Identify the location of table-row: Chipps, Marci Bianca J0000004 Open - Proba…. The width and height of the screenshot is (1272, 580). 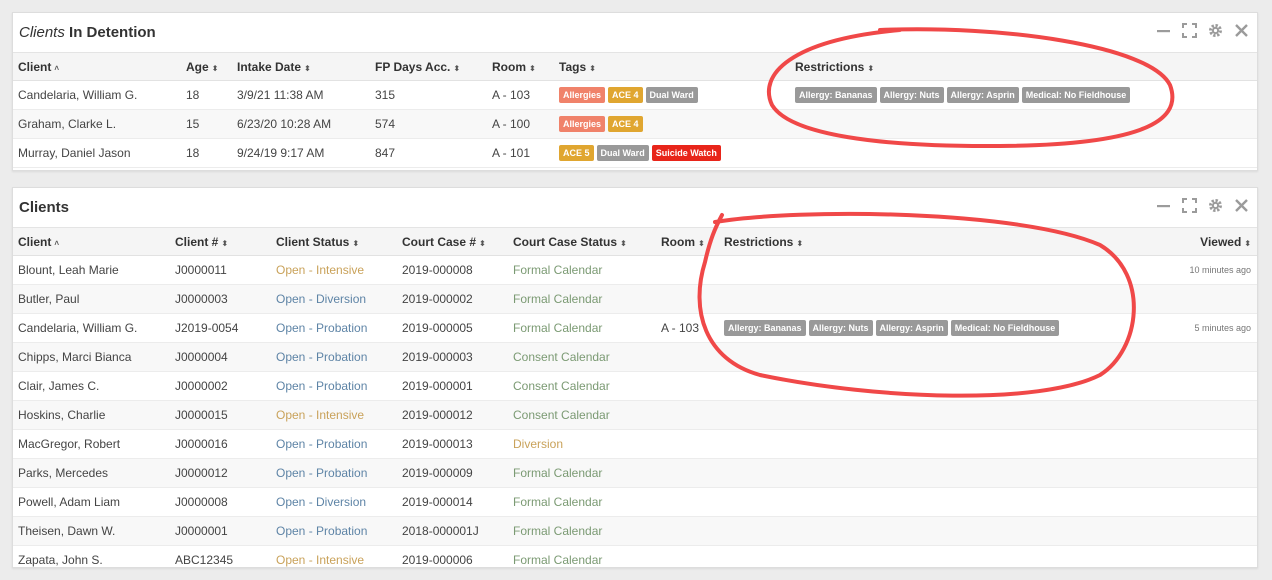
(635, 357).